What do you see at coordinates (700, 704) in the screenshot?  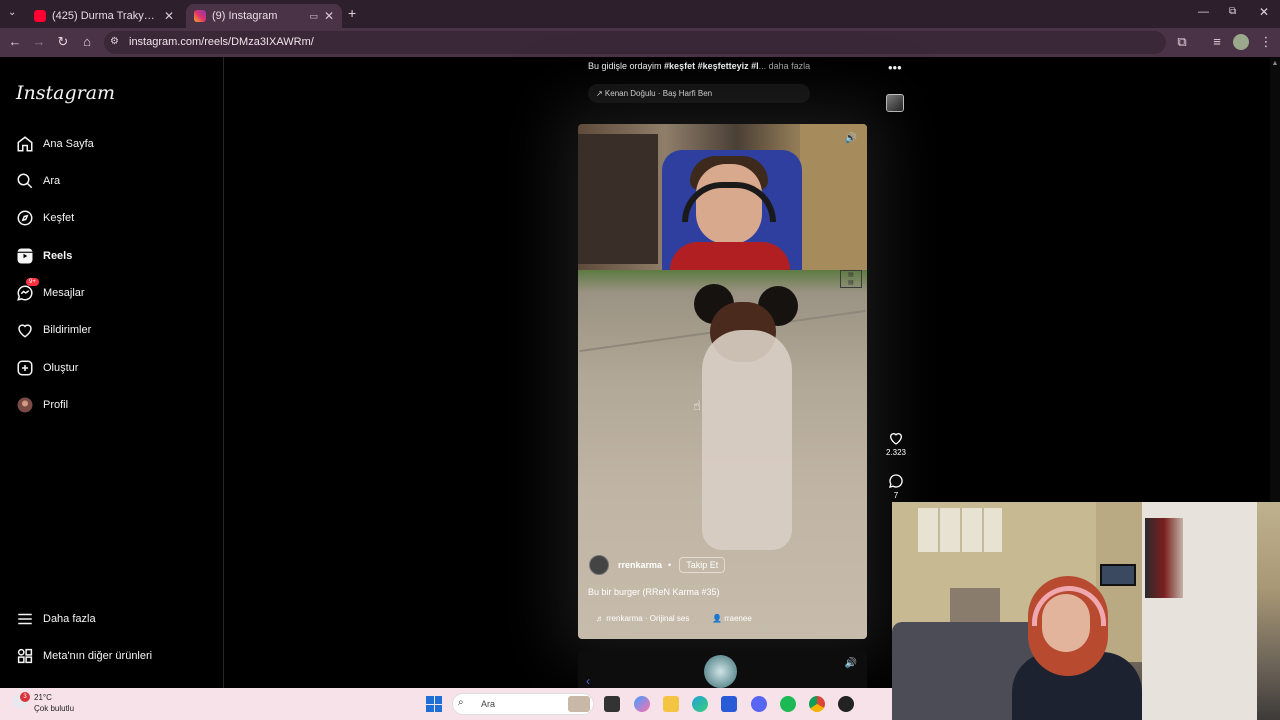 I see `edge-icon` at bounding box center [700, 704].